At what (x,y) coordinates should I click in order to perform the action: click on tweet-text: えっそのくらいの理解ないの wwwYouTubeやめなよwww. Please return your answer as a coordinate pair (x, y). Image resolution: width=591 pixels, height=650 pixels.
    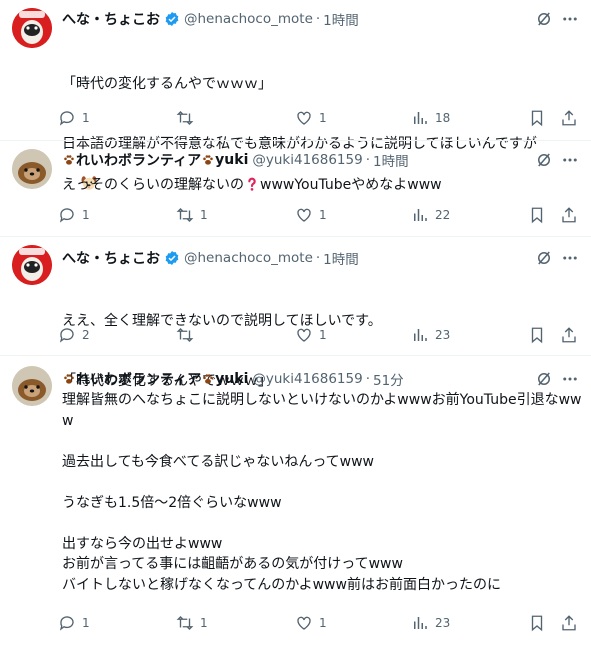
    Looking at the image, I should click on (322, 185).